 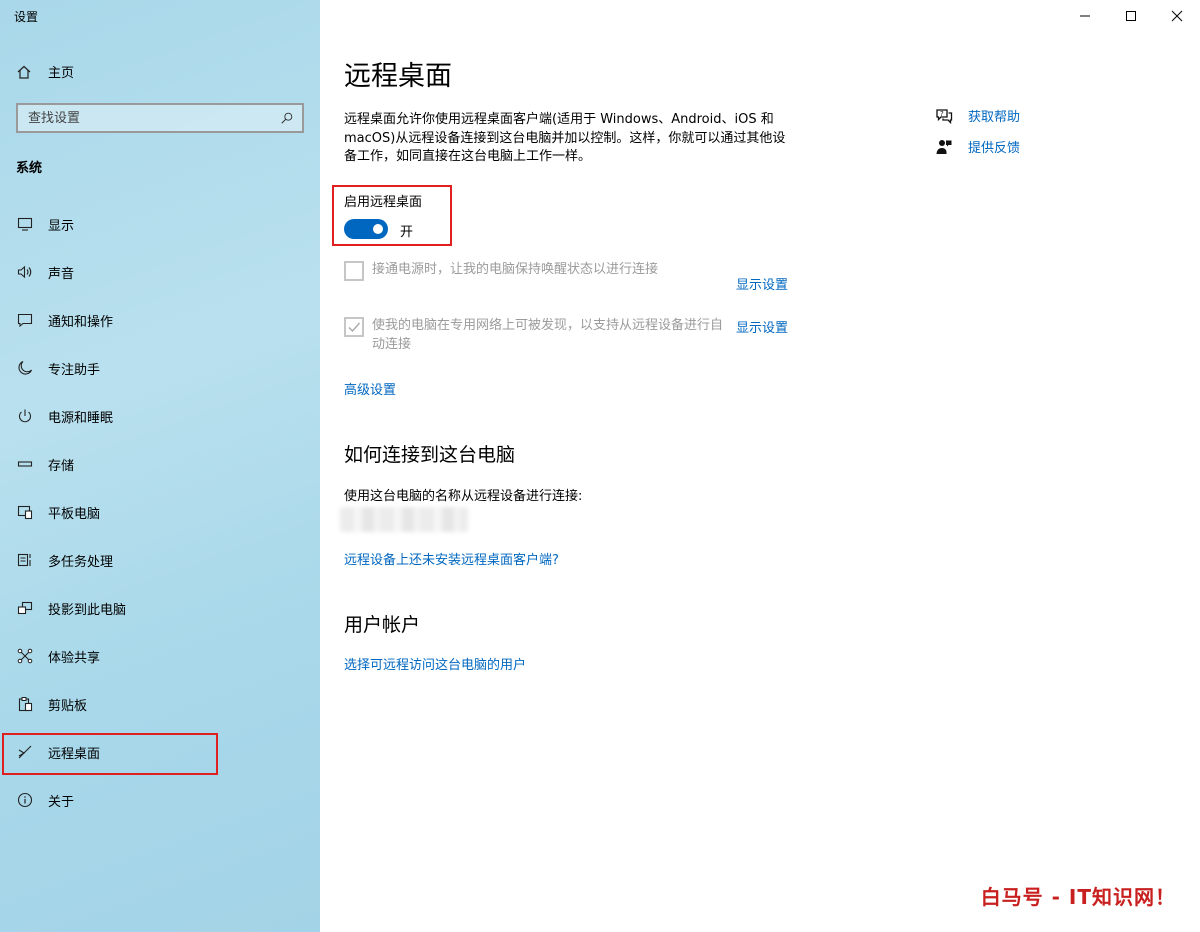 I want to click on sidebar-item-notifications: 通知和操作, so click(x=160, y=320).